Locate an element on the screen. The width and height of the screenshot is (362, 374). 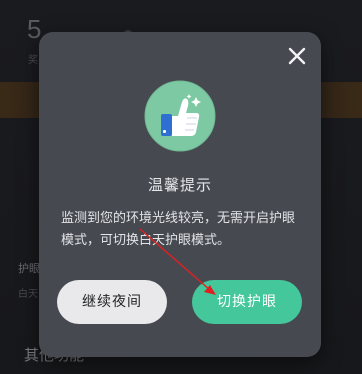
background-label: 奖 is located at coordinates (33, 60).